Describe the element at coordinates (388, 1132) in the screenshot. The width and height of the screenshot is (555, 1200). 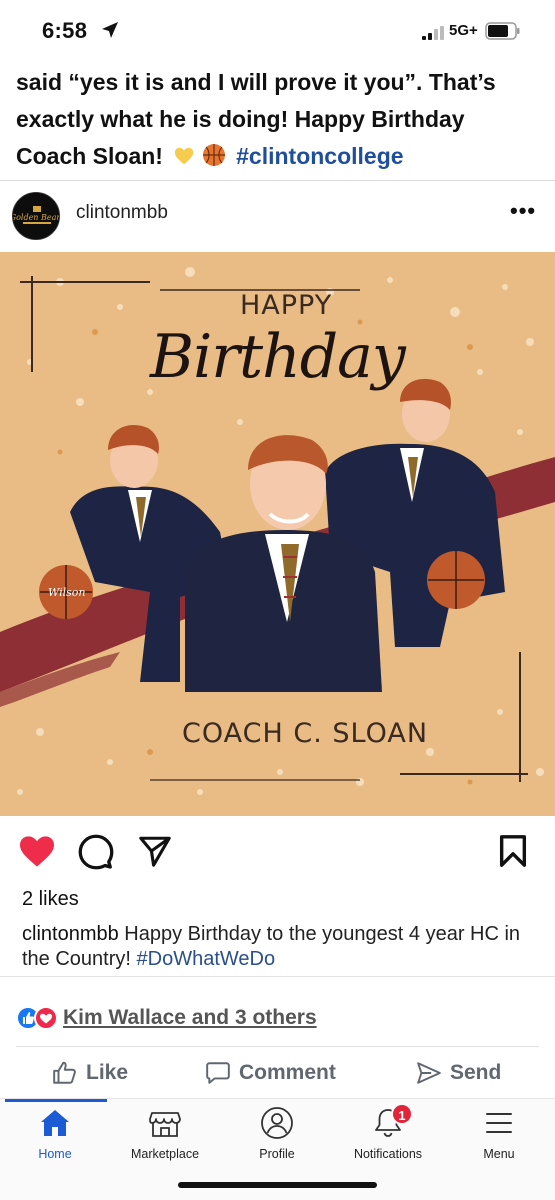
I see `tab-notifications: 1 Notifications` at that location.